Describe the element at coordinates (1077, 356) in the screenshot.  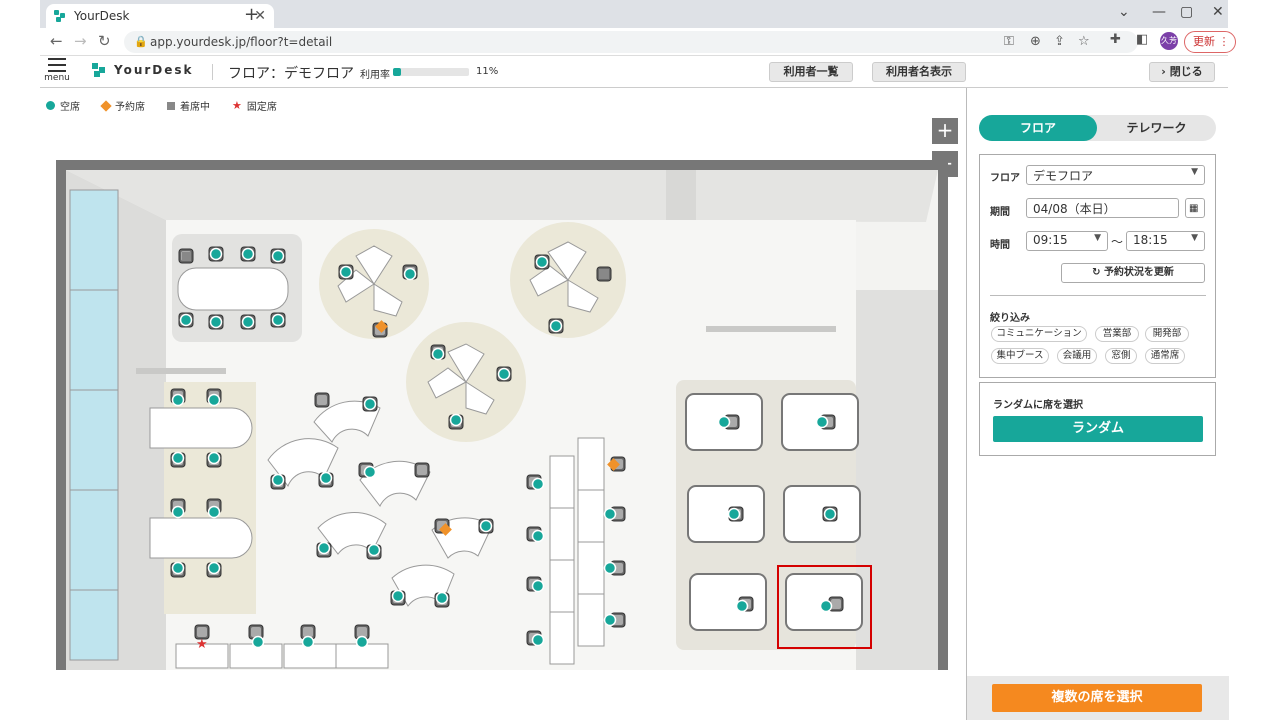
I see `filter-chip-meeting: 会議用` at that location.